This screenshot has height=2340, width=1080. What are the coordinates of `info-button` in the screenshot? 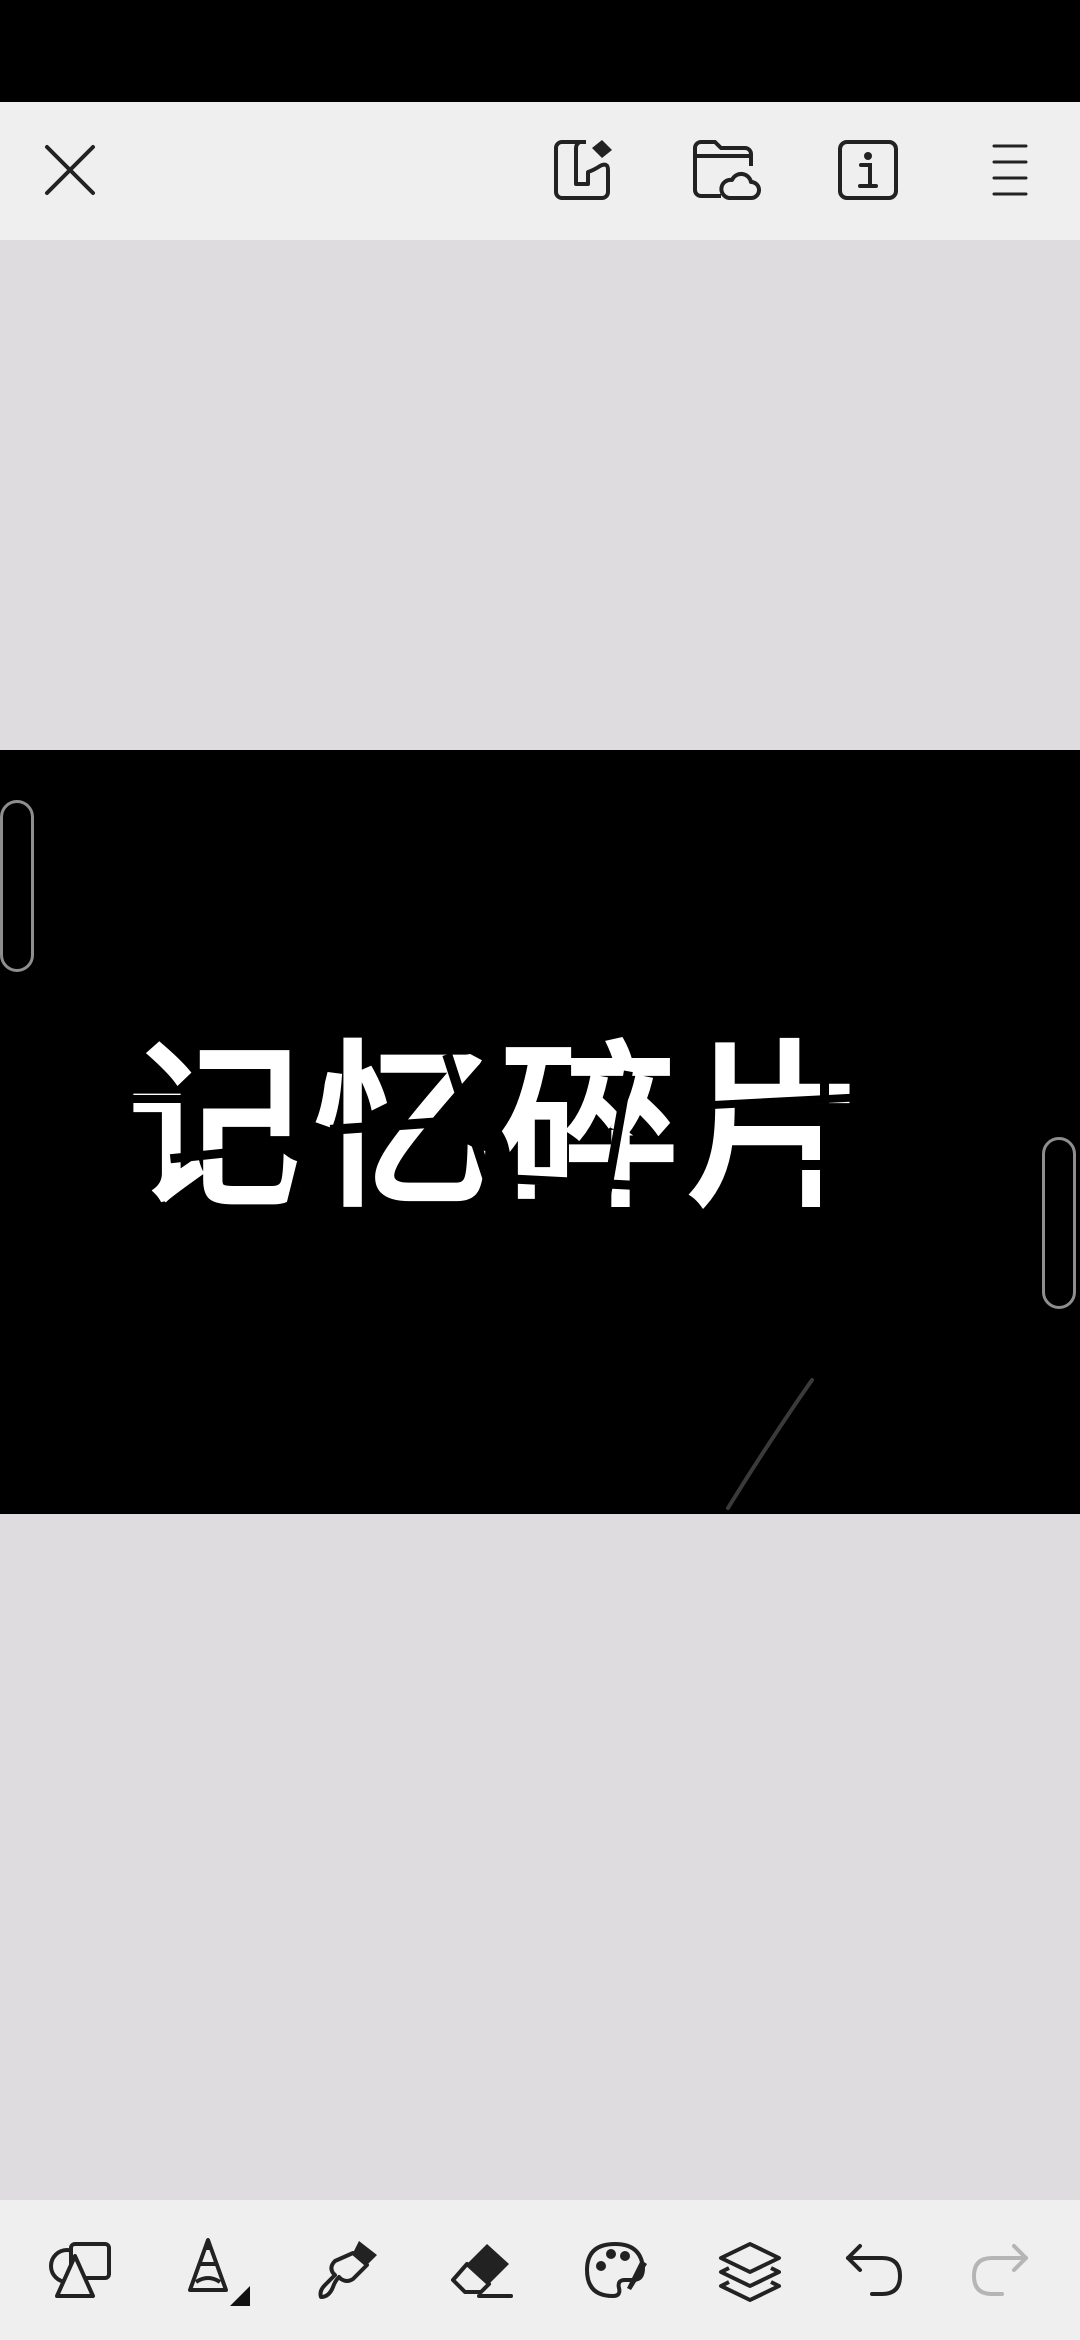 It's located at (868, 170).